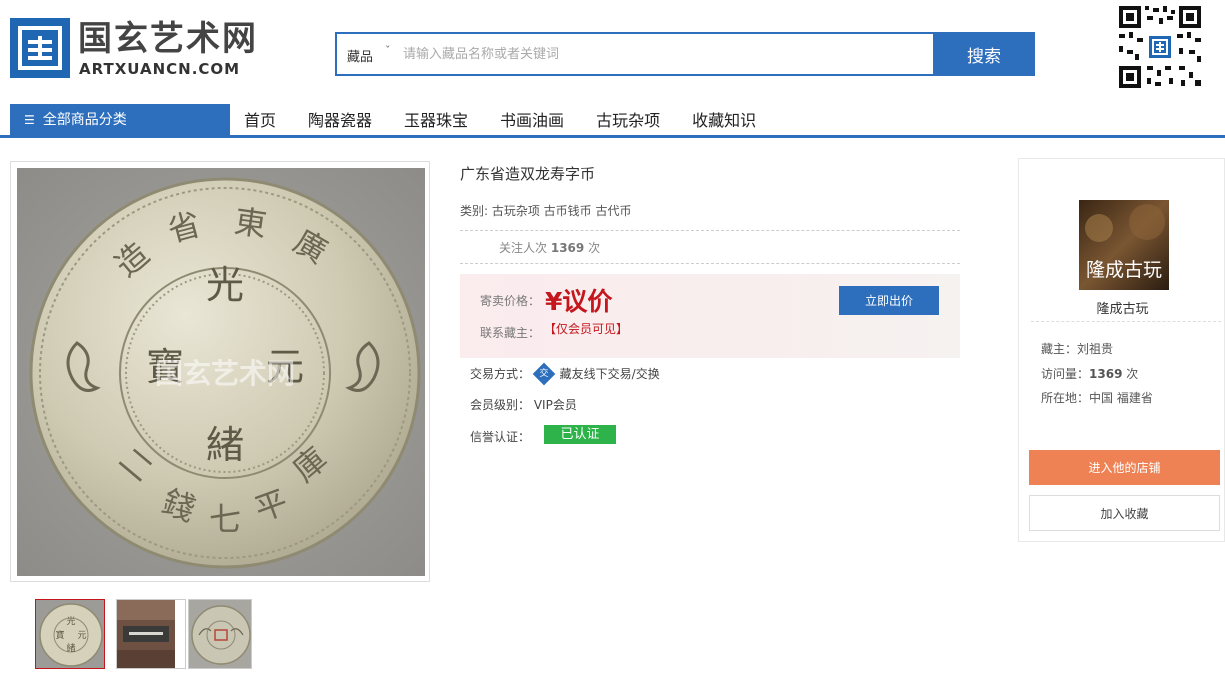 The width and height of the screenshot is (1225, 693). What do you see at coordinates (594, 248) in the screenshot?
I see `follow-unit: 次` at bounding box center [594, 248].